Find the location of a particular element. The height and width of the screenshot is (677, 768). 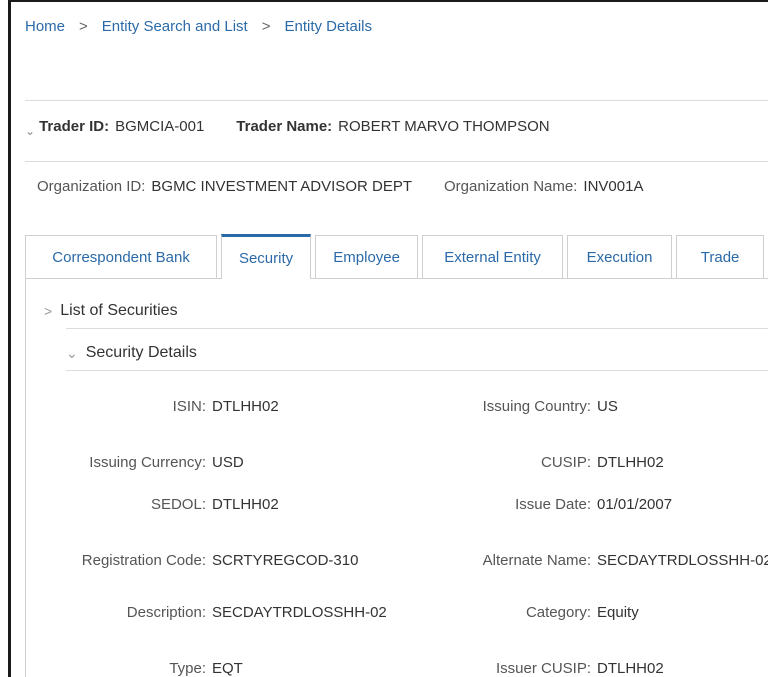

collapse-chevron-icon: ⌄ is located at coordinates (30, 131).